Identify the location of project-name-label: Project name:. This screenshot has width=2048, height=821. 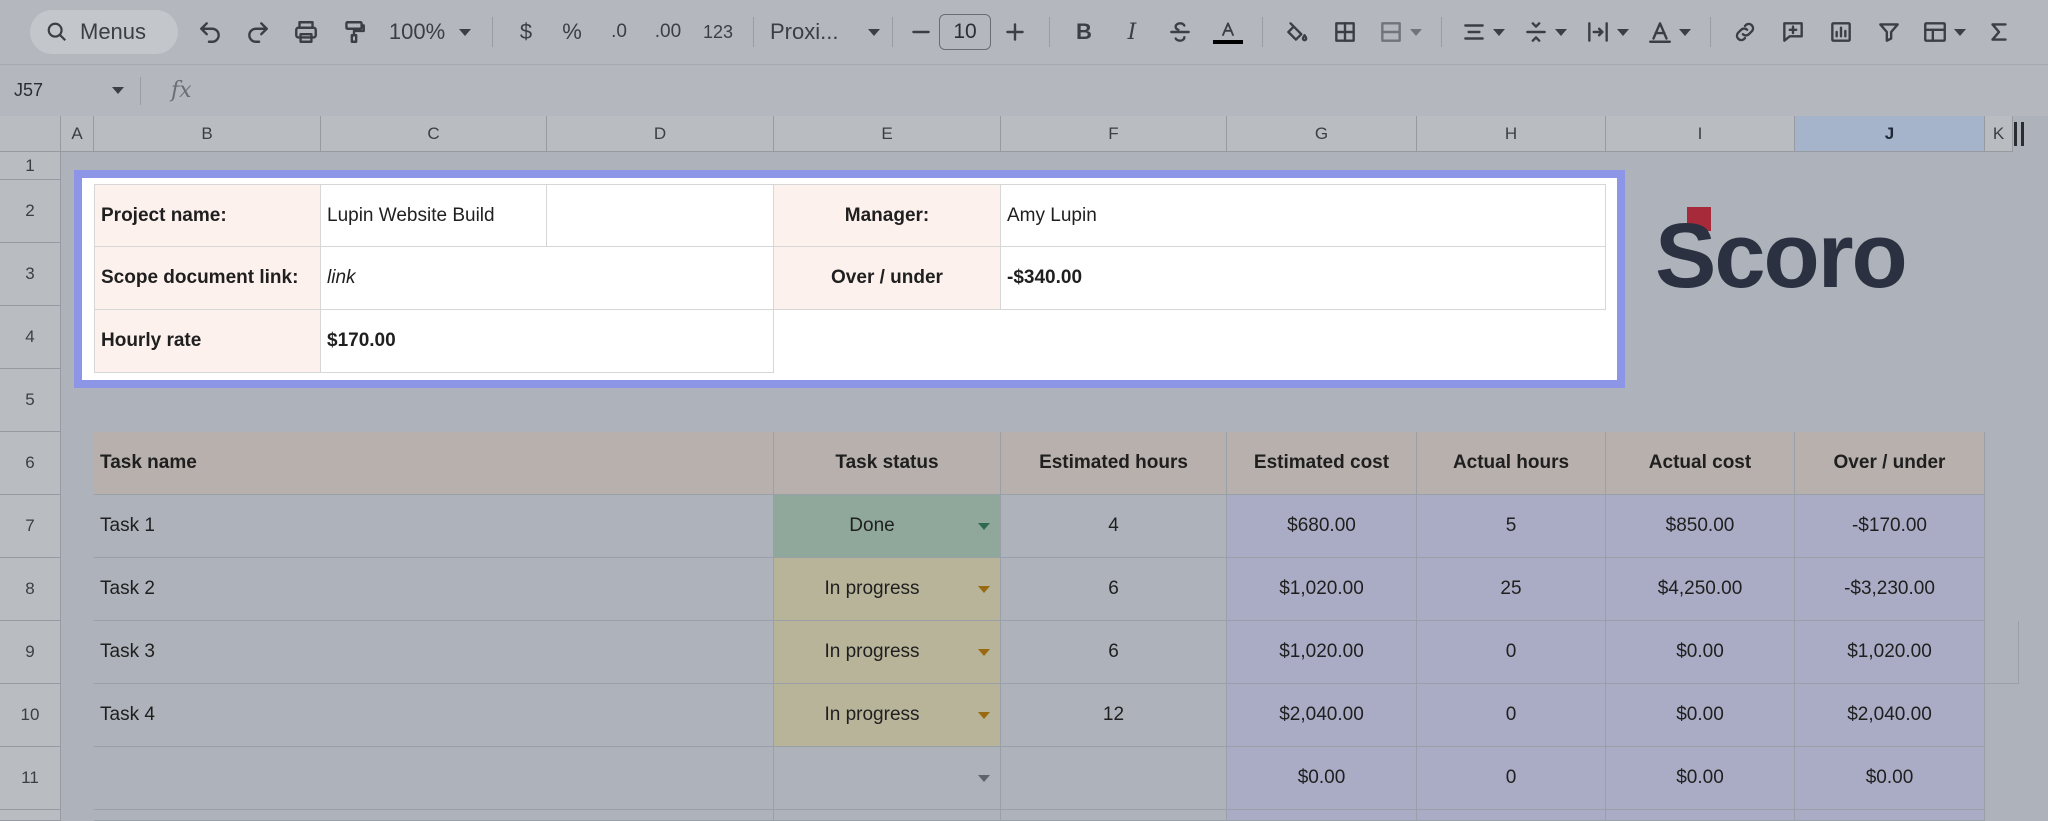
(207, 215).